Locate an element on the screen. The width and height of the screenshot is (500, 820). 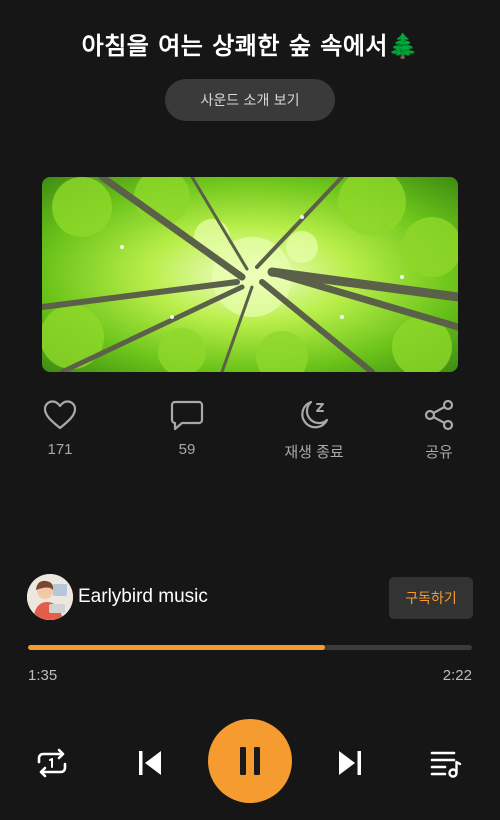
like-button: 171 is located at coordinates (60, 428).